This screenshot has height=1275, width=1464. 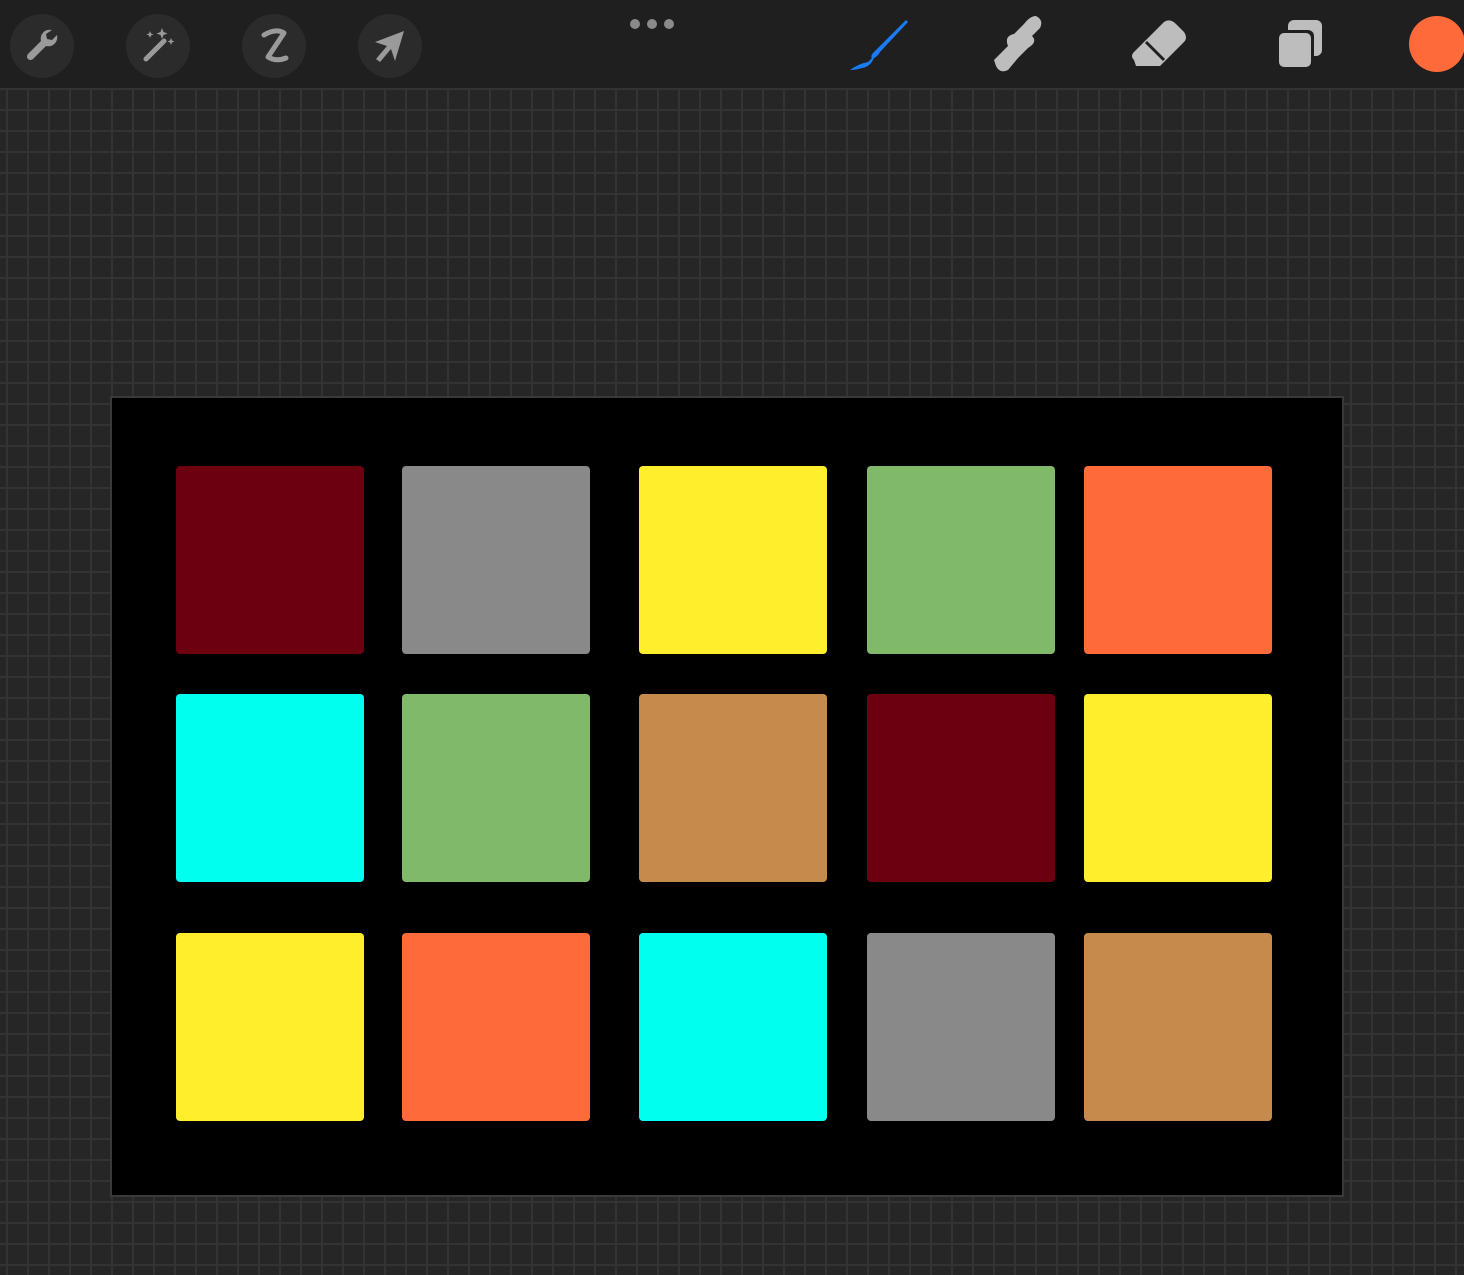 I want to click on top-toolbar, so click(x=732, y=44).